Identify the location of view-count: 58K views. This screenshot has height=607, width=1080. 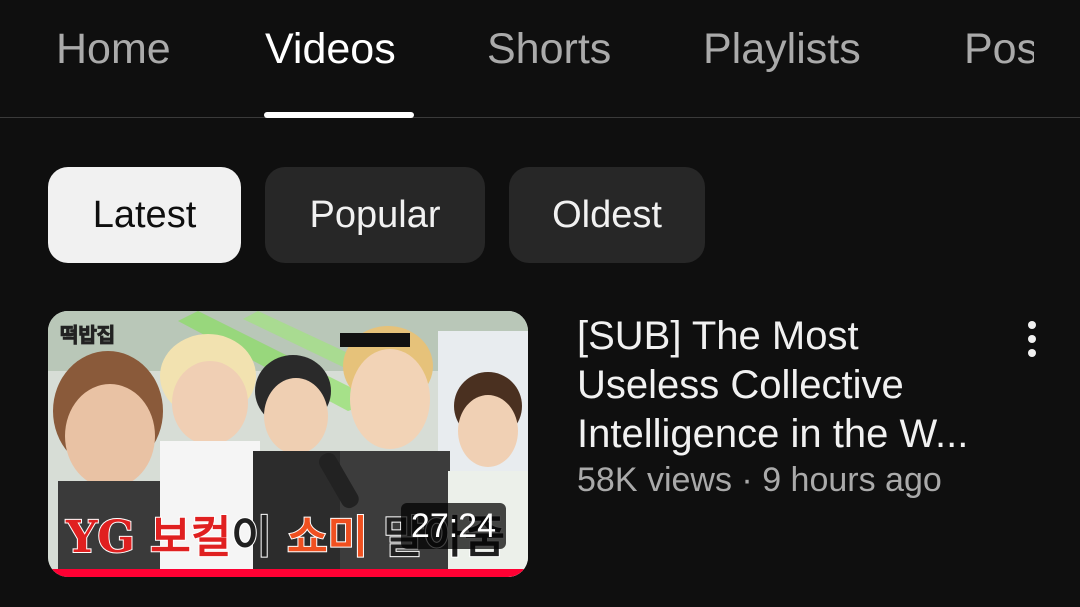
(654, 480).